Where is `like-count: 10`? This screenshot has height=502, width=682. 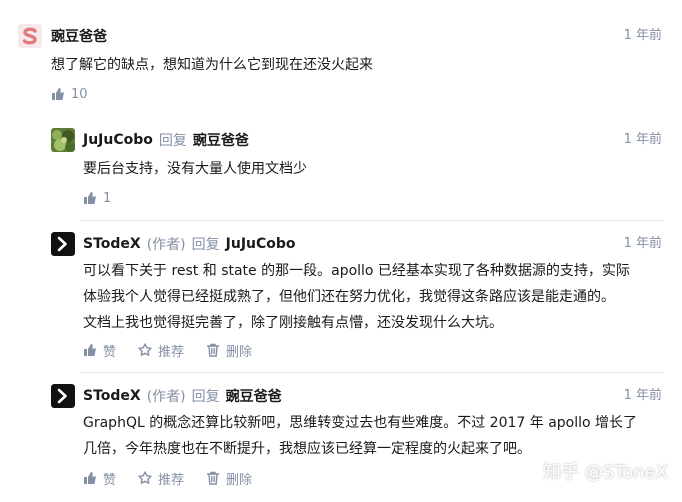
like-count: 10 is located at coordinates (79, 94).